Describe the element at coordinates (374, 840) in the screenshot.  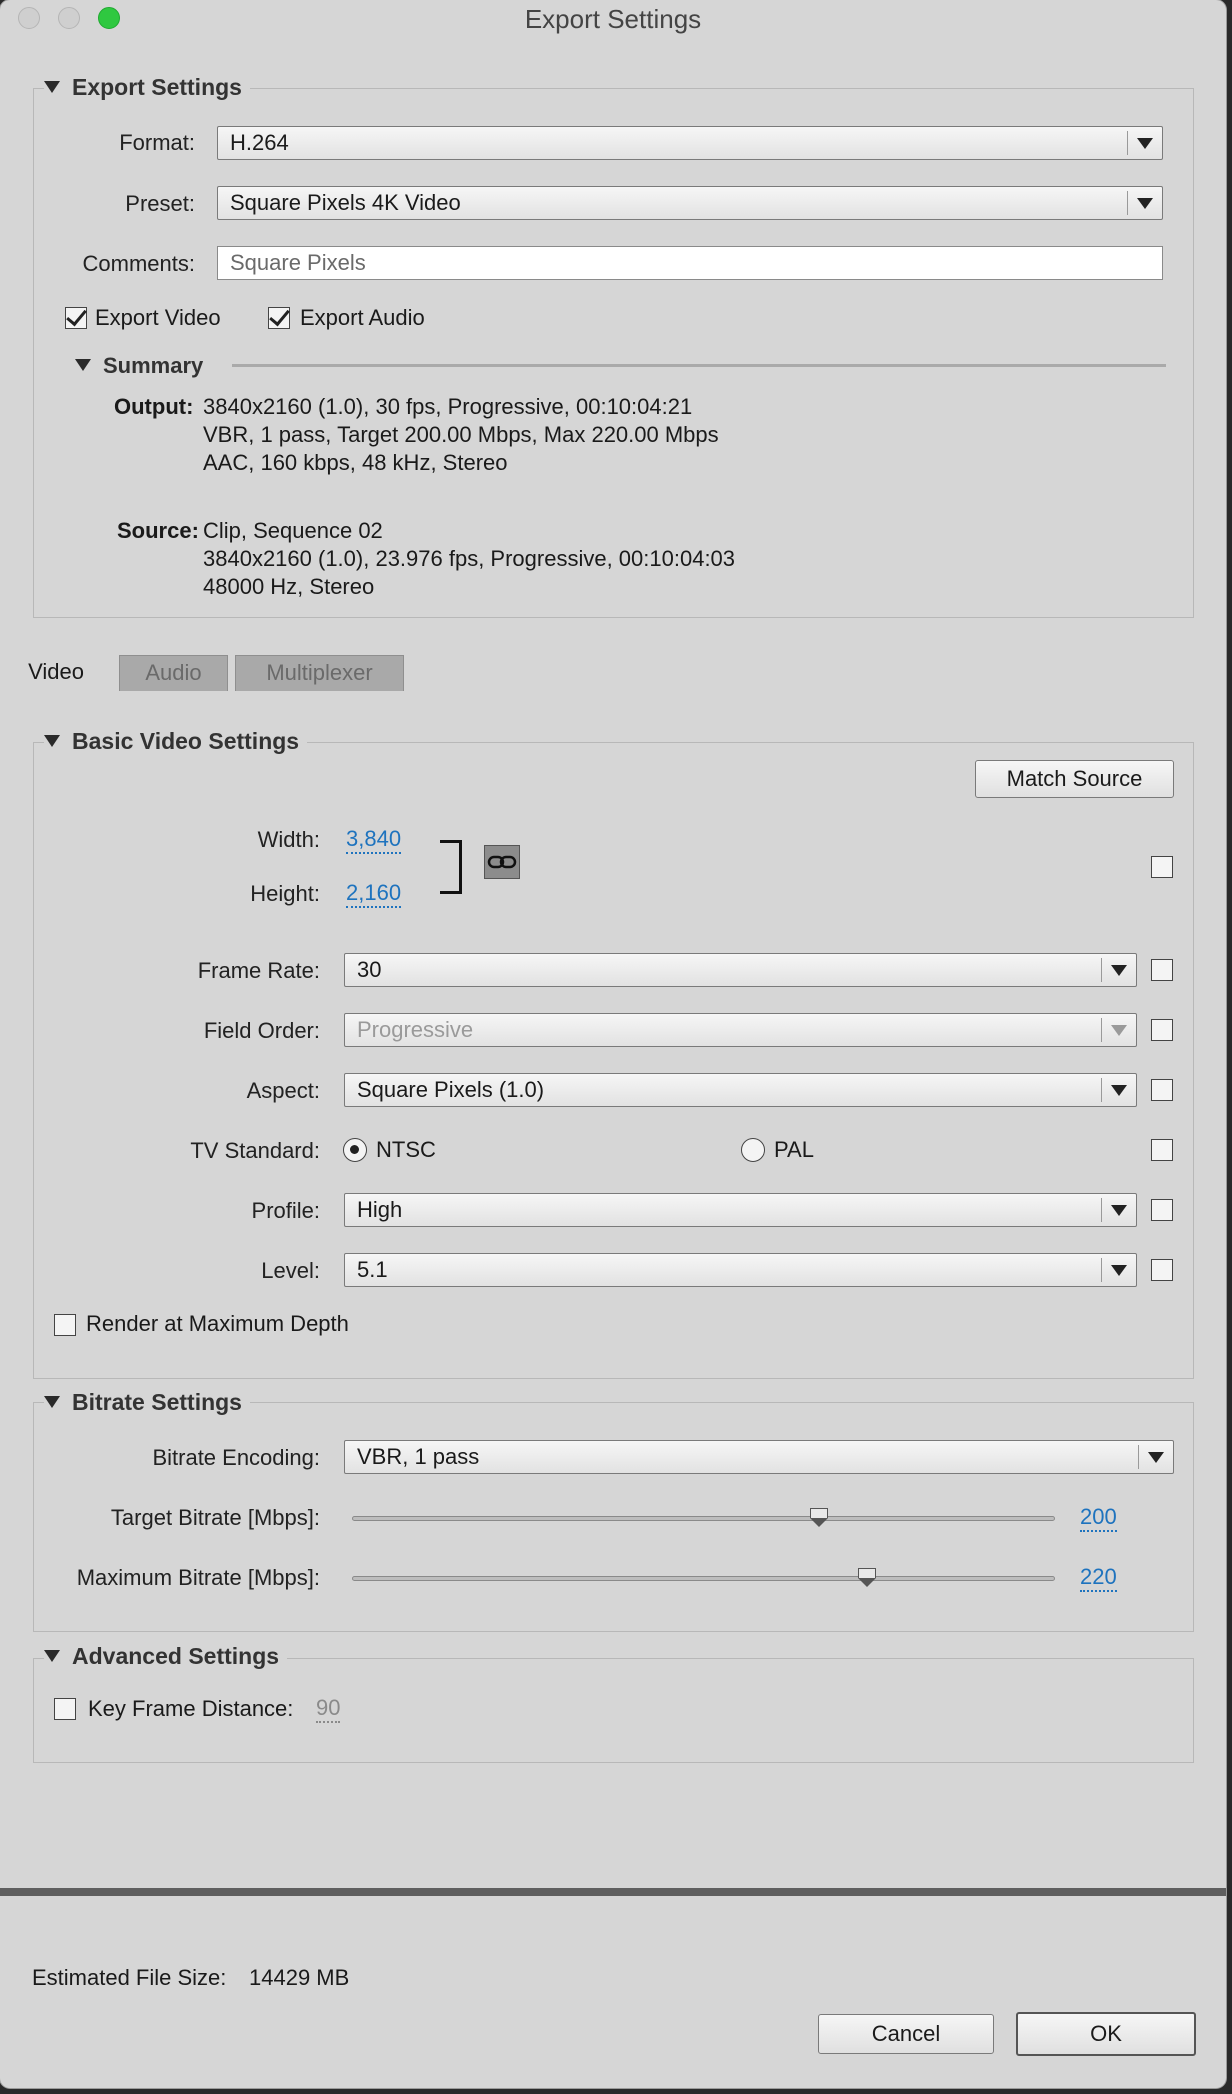
I see `width-value: 3,840` at that location.